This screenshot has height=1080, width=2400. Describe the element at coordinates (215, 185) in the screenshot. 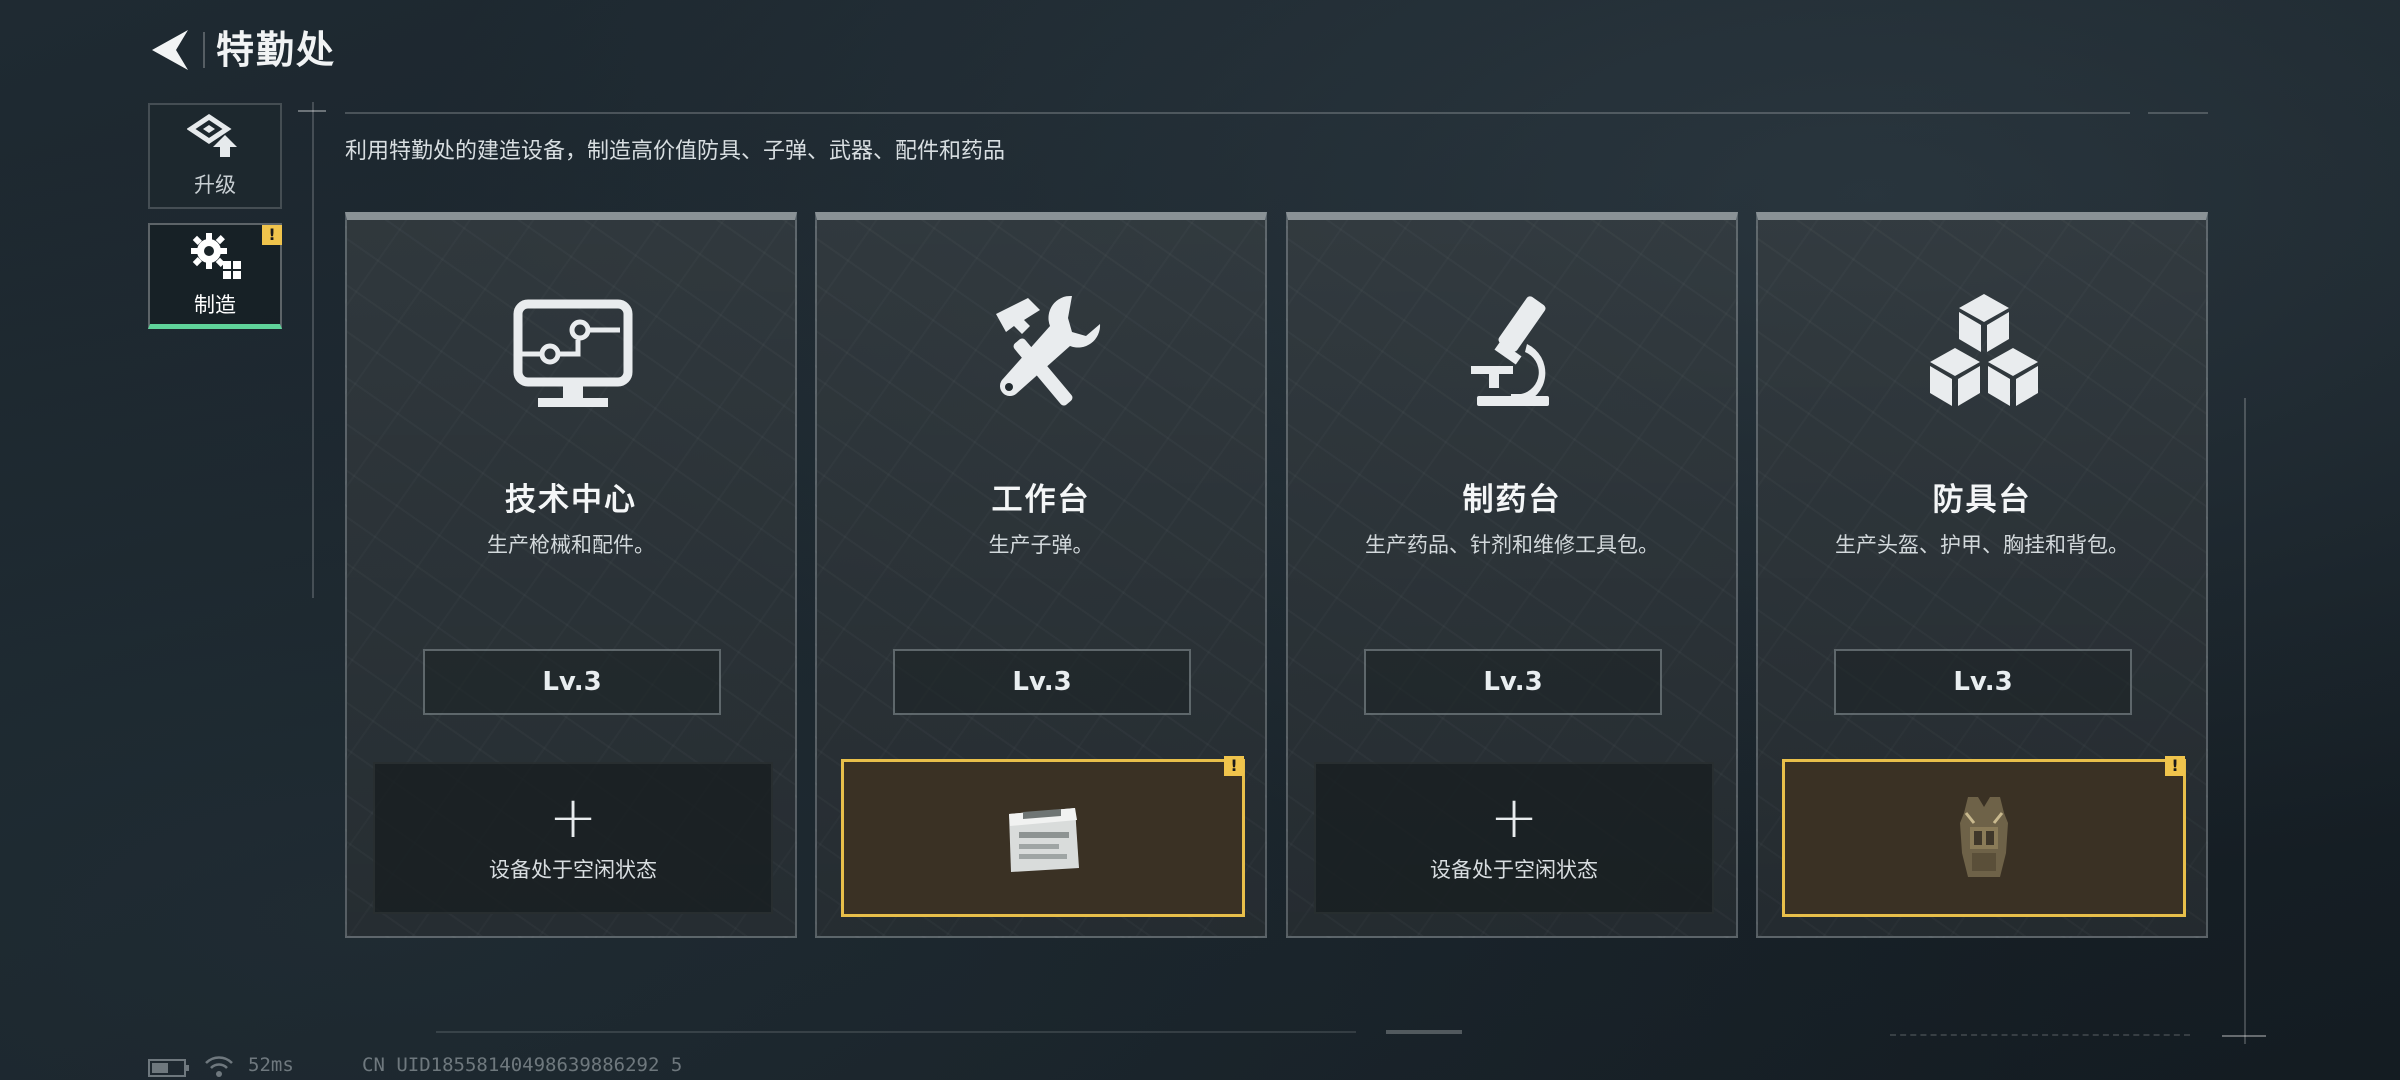

I see `tab-upgrade-label: 升级` at that location.